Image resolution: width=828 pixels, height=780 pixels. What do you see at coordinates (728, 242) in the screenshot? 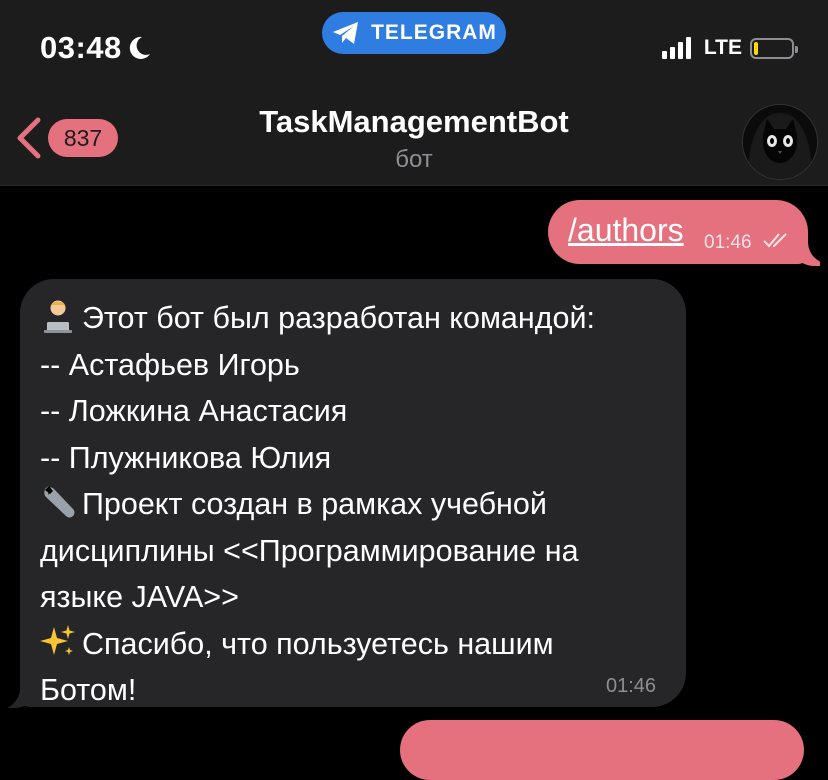
I see `outgoing-message-time: 01:46` at bounding box center [728, 242].